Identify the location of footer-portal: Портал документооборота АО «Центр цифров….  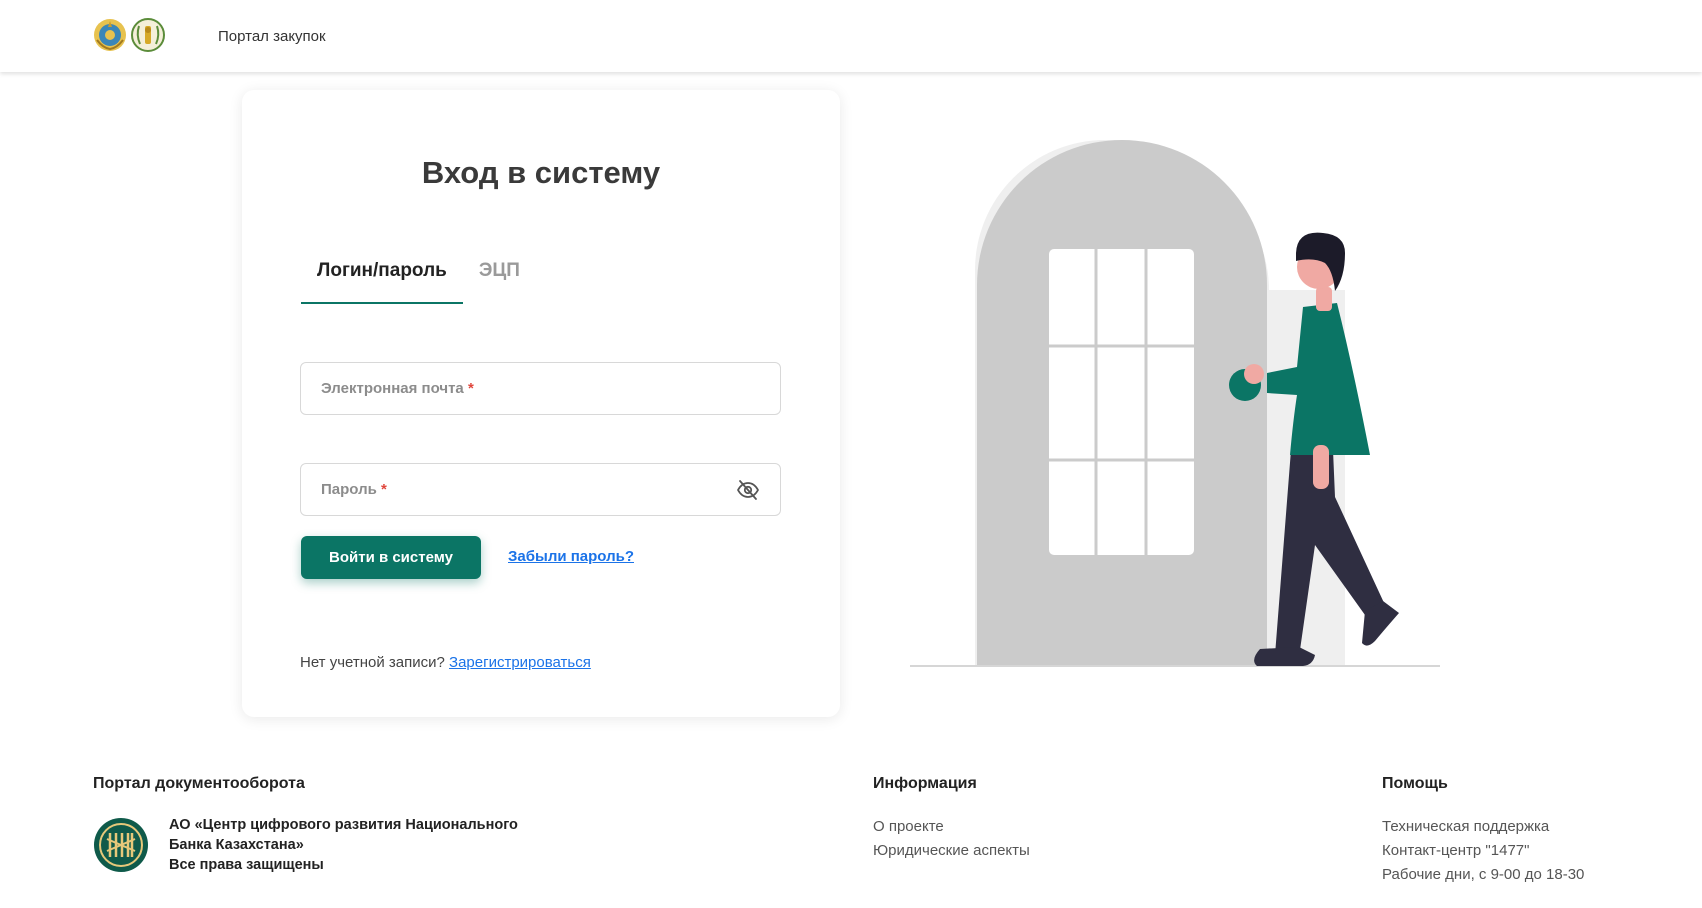
(321, 825).